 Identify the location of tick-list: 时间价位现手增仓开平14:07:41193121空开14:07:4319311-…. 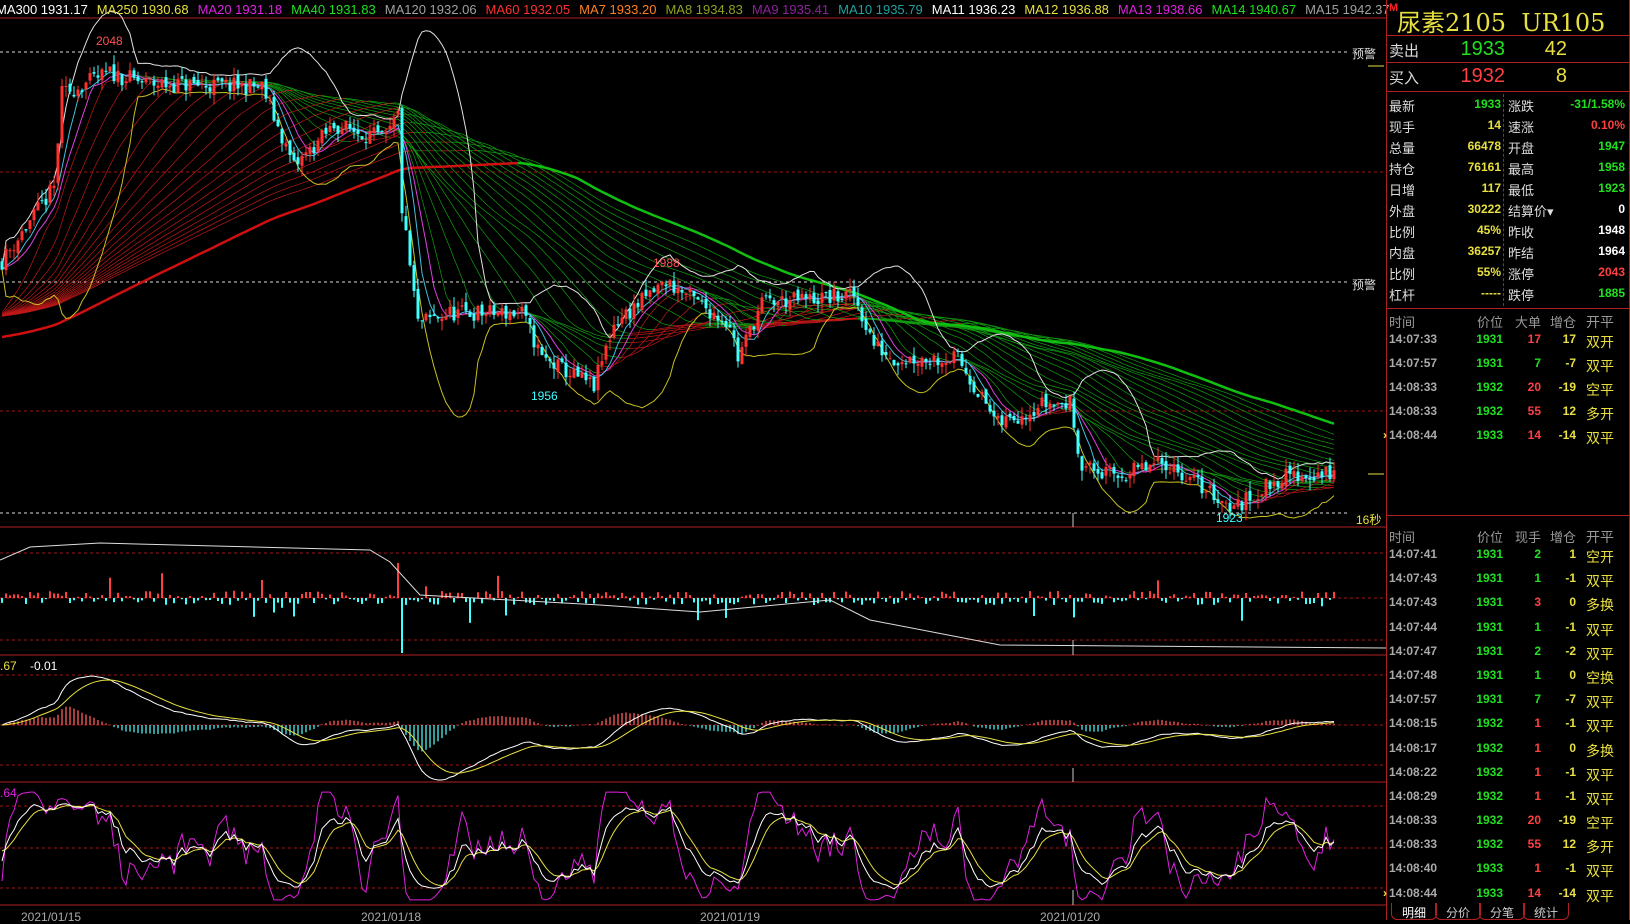
(1508, 711).